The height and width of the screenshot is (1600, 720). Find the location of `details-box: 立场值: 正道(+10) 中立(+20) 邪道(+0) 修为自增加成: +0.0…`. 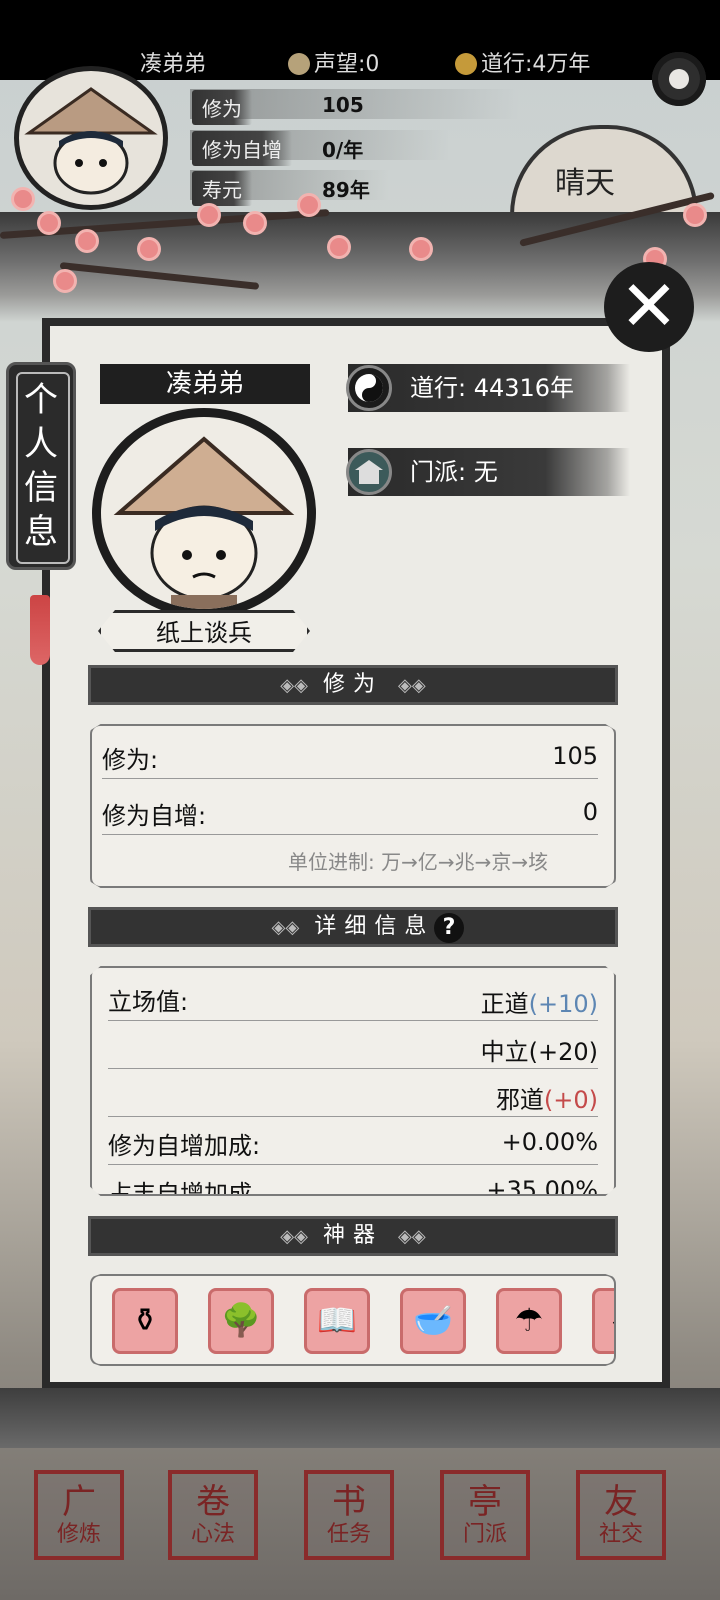

details-box: 立场值: 正道(+10) 中立(+20) 邪道(+0) 修为自增加成: +0.0… is located at coordinates (353, 1081).